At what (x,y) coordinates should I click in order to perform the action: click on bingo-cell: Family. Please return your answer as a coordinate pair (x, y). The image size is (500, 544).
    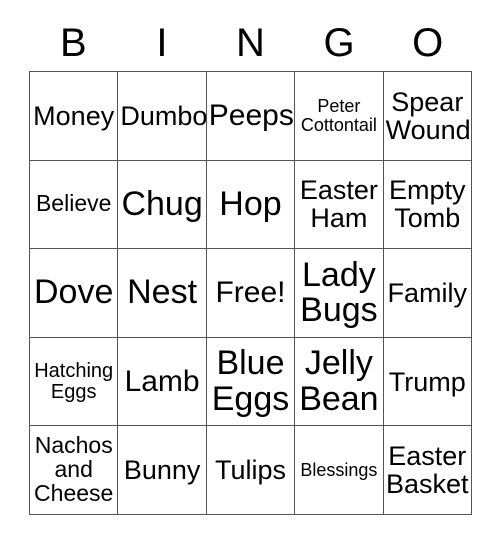
    Looking at the image, I should click on (427, 293).